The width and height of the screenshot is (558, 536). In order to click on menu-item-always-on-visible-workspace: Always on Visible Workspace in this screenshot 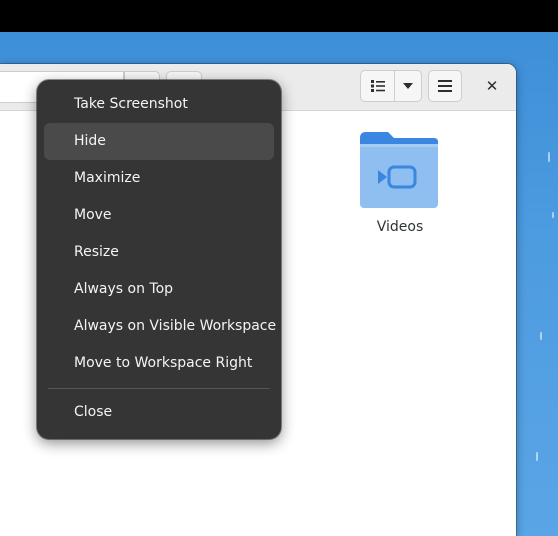, I will do `click(160, 326)`.